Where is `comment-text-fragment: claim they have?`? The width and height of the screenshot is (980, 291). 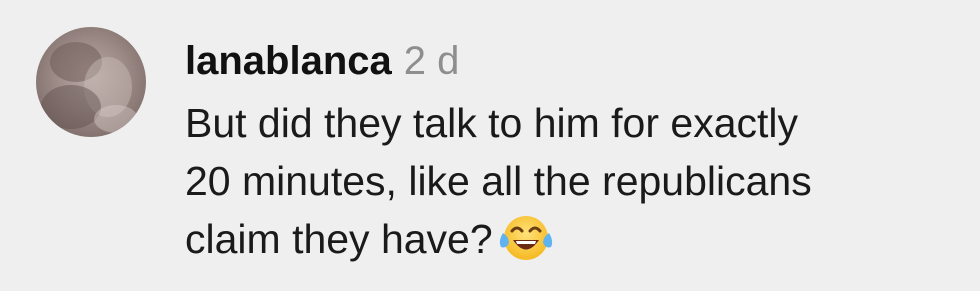
comment-text-fragment: claim they have? is located at coordinates (339, 239).